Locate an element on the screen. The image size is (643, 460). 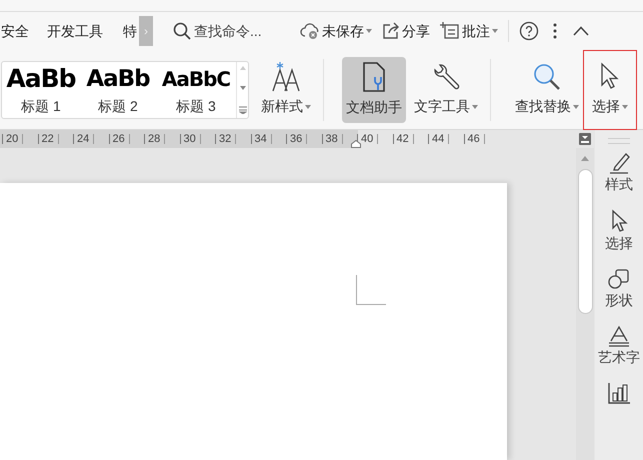
chart-button is located at coordinates (619, 393).